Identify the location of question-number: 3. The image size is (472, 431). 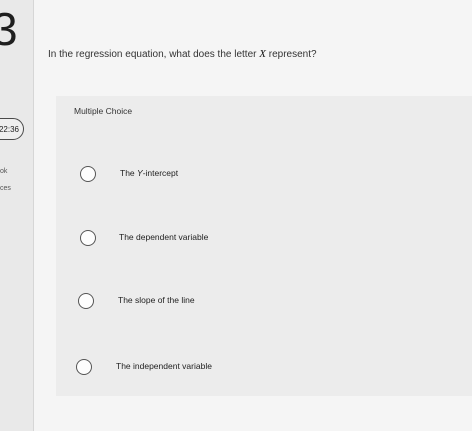
(9, 29).